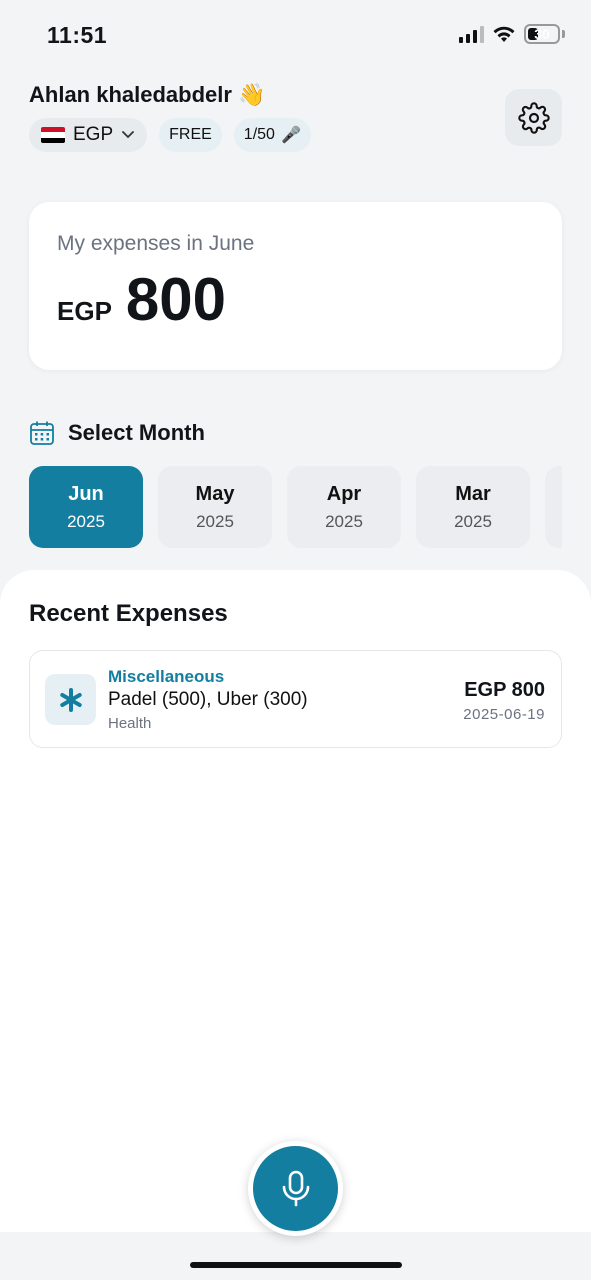 The height and width of the screenshot is (1280, 591). What do you see at coordinates (473, 507) in the screenshot?
I see `month-option-mar: Mar 2025` at bounding box center [473, 507].